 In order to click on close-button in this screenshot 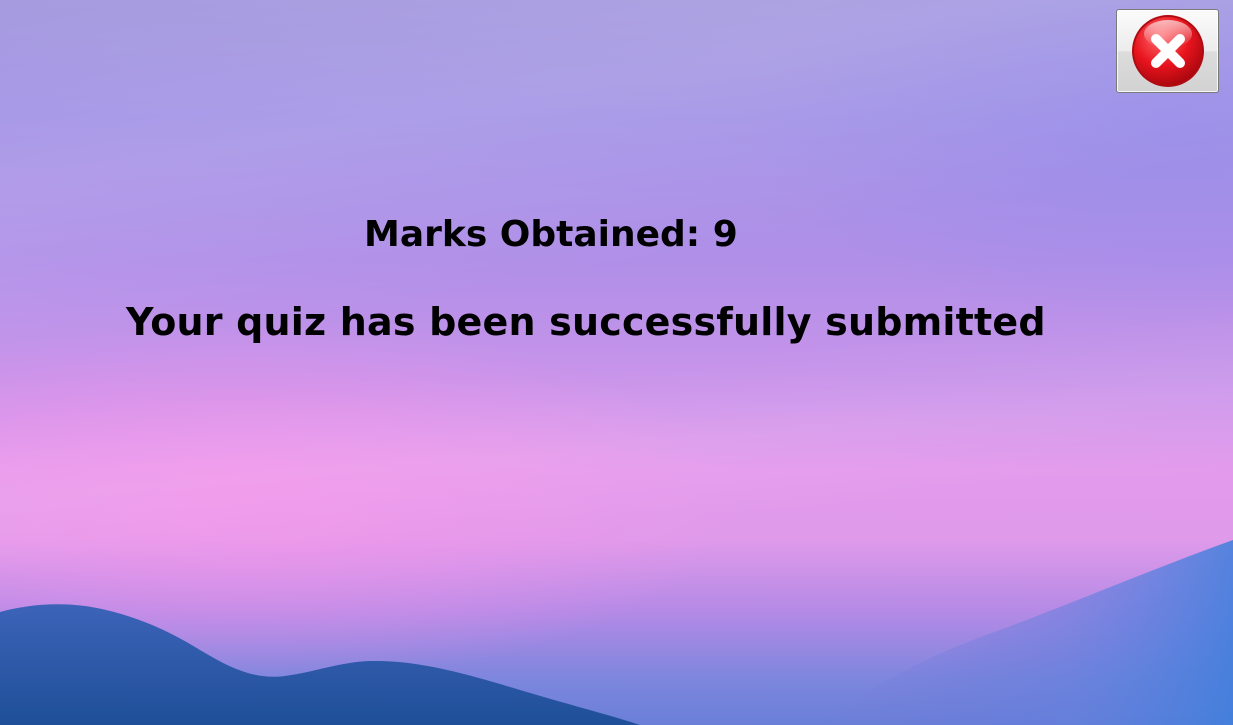, I will do `click(1167, 51)`.